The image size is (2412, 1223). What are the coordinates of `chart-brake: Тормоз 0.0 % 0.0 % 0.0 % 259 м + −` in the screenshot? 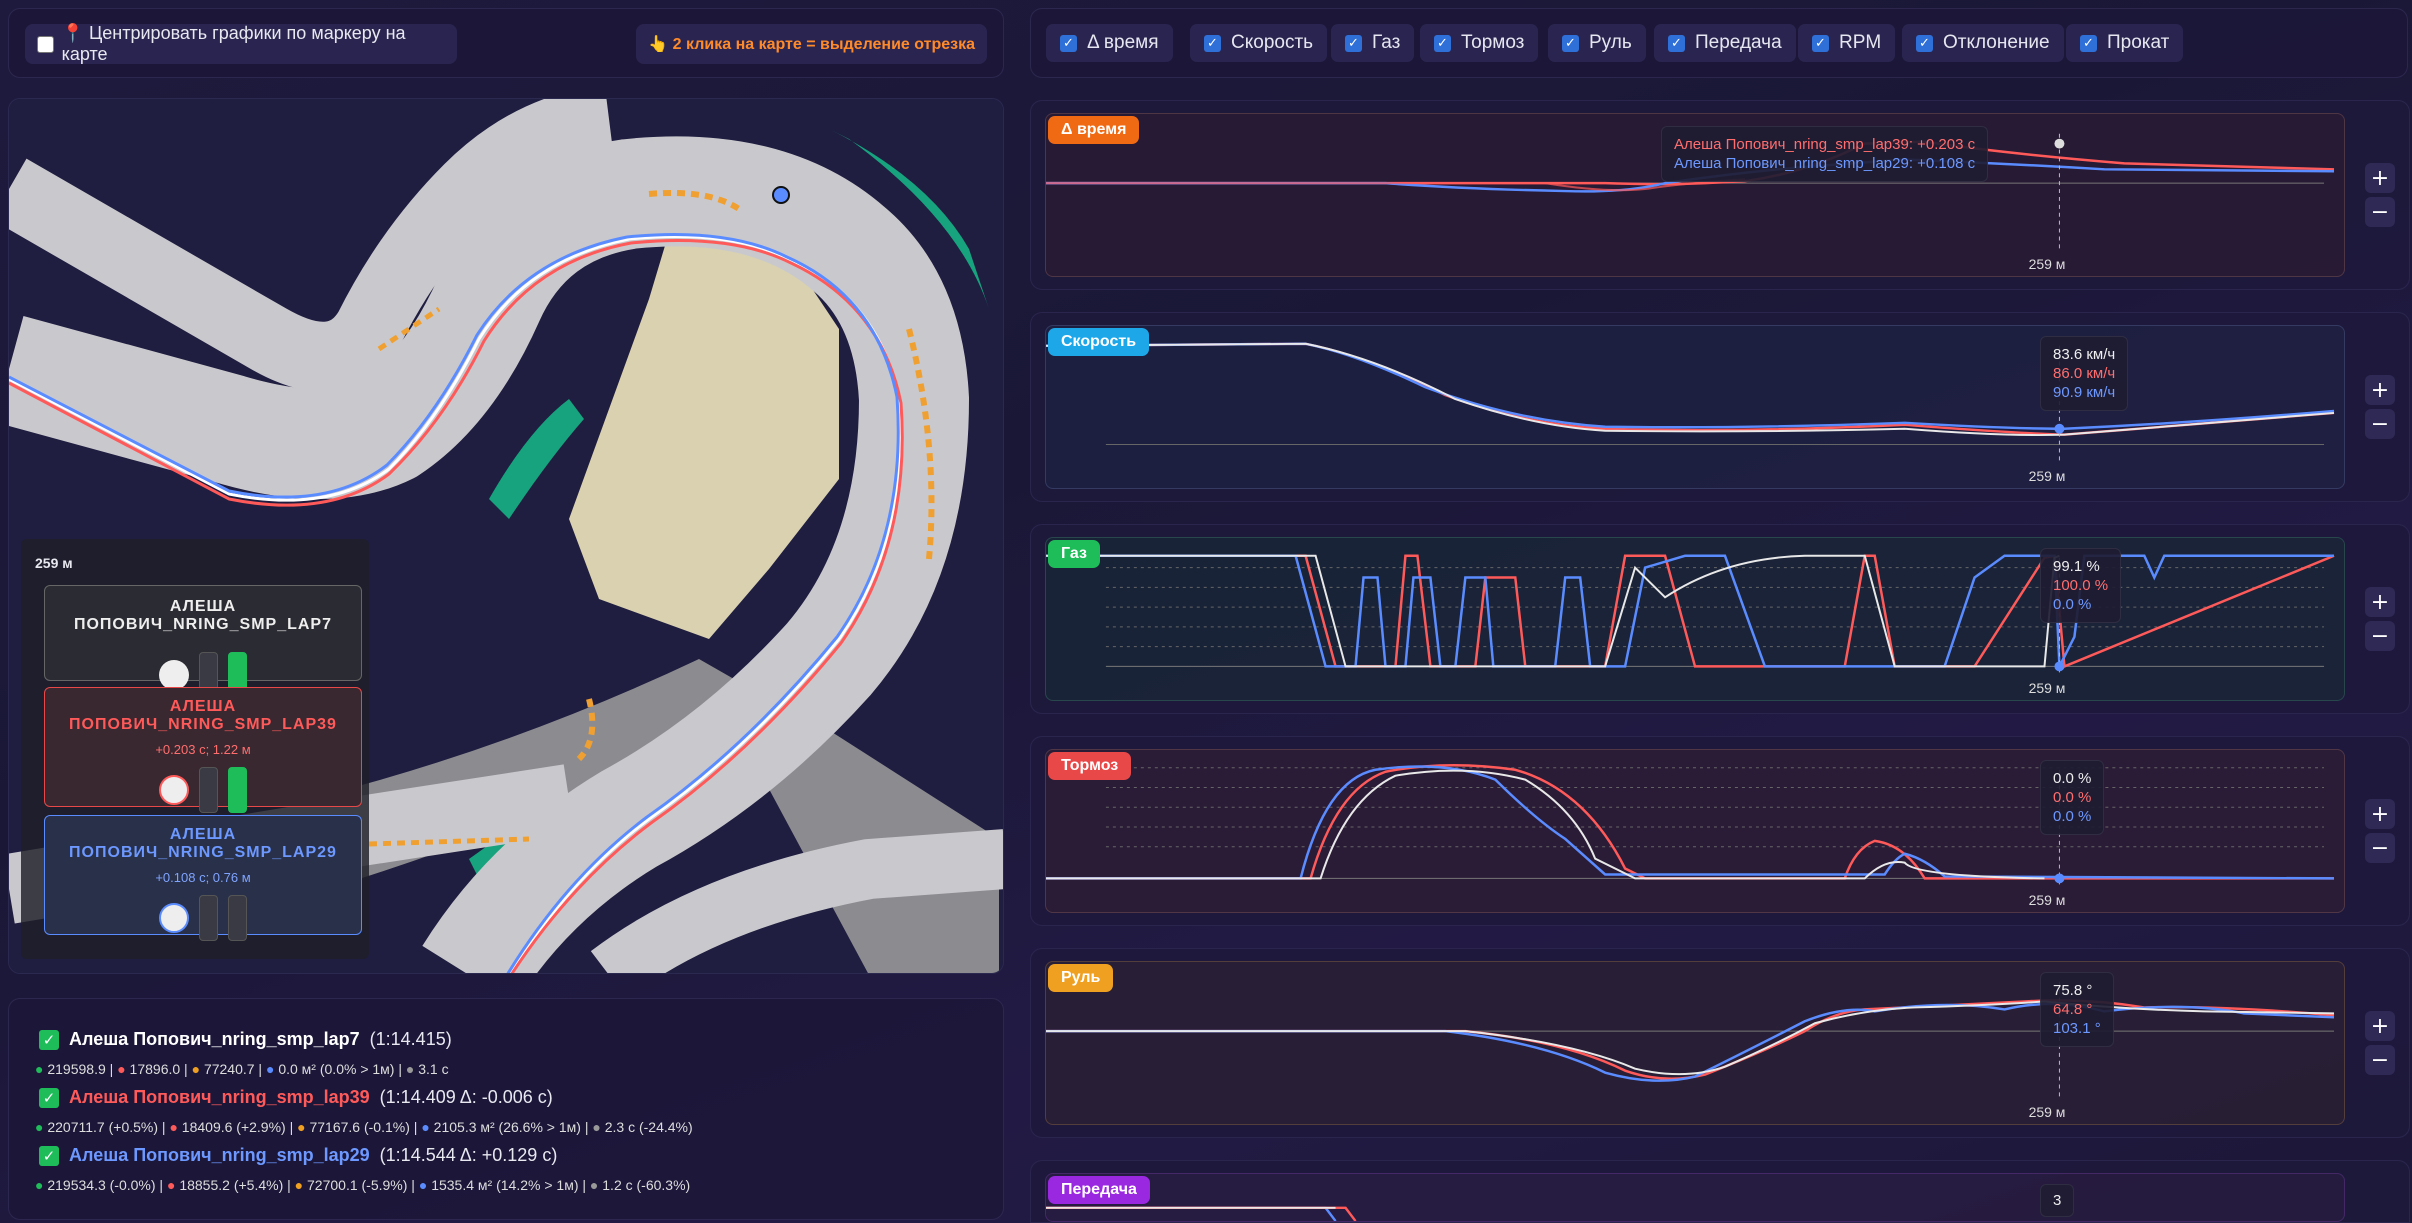 It's located at (1720, 831).